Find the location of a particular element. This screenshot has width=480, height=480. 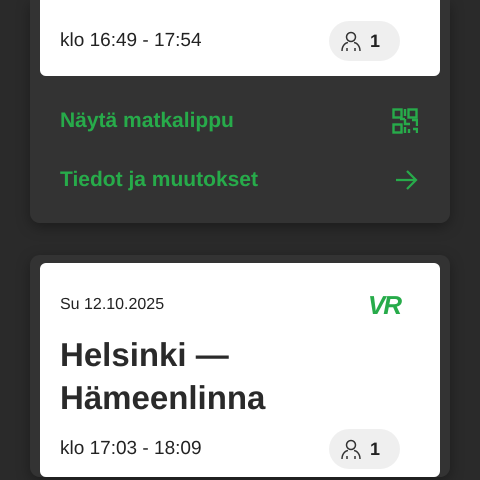

trip-time: klo 16:49 - 17:54 is located at coordinates (131, 41).